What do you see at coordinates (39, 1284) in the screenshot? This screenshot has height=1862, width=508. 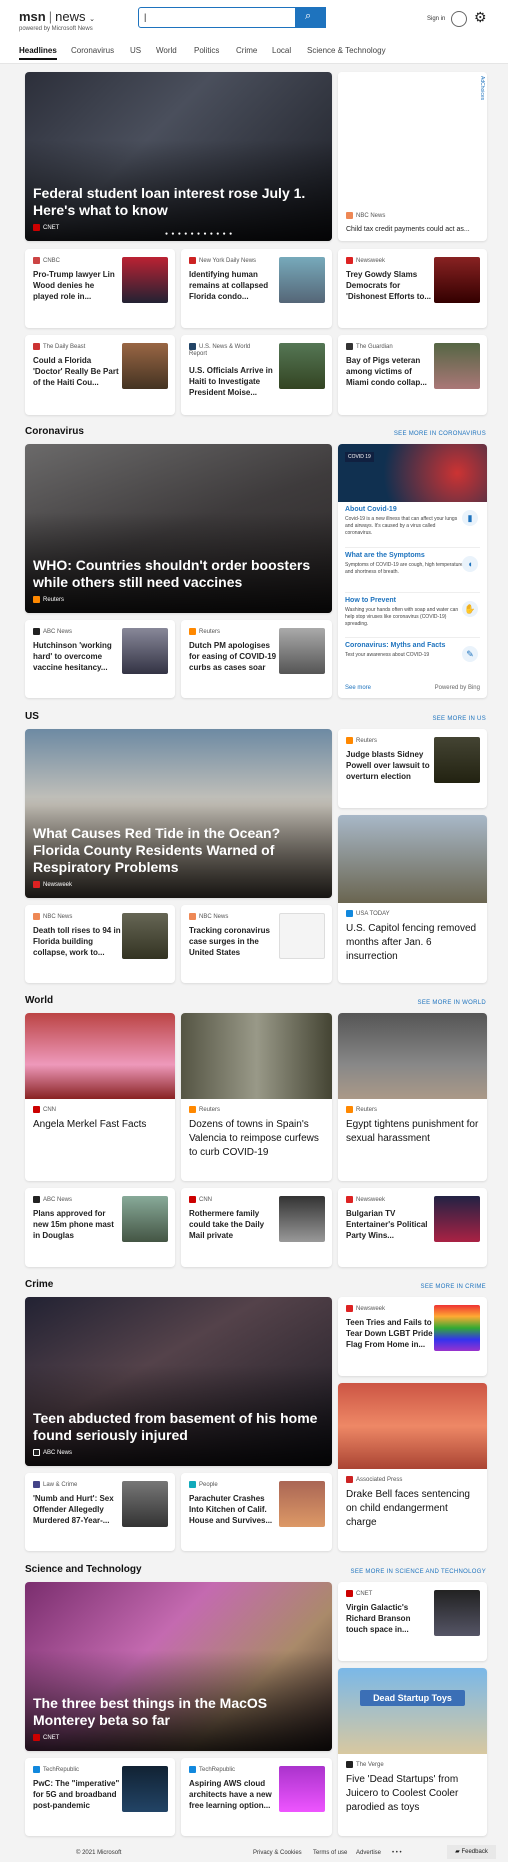 I see `section-heading: Crime` at bounding box center [39, 1284].